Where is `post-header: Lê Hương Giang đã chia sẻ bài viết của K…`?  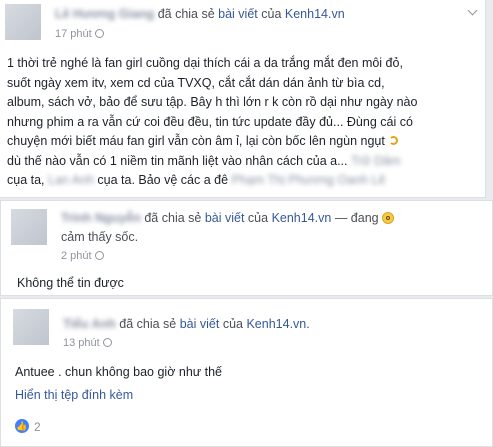
post-header: Lê Hương Giang đã chia sẻ bài viết của K… is located at coordinates (200, 14).